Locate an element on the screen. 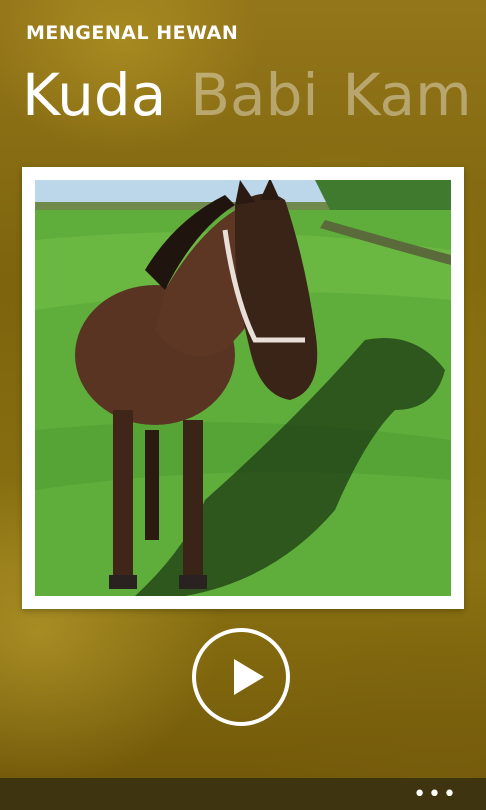  app-bar: ••• is located at coordinates (243, 794).